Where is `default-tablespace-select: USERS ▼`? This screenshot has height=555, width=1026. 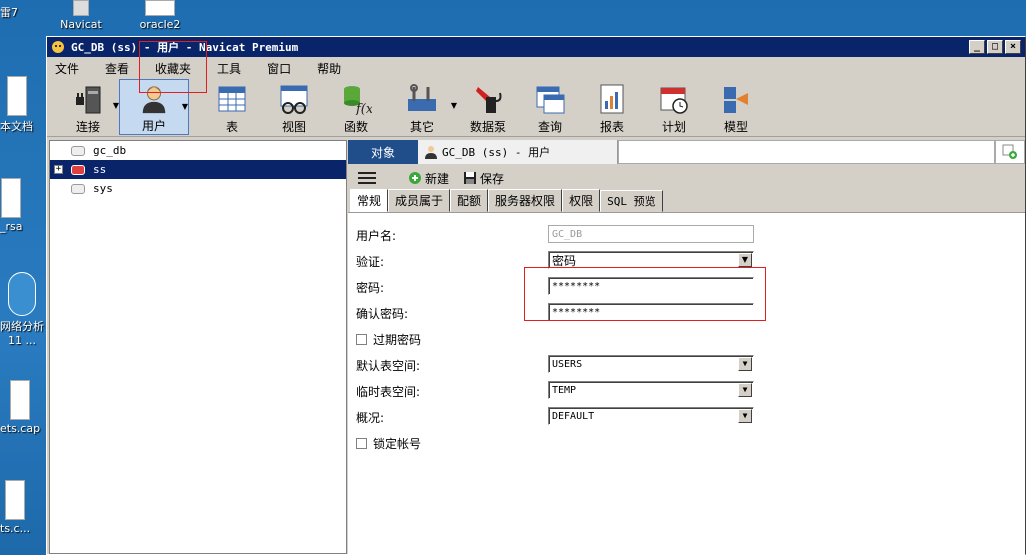
default-tablespace-select: USERS ▼ is located at coordinates (651, 364).